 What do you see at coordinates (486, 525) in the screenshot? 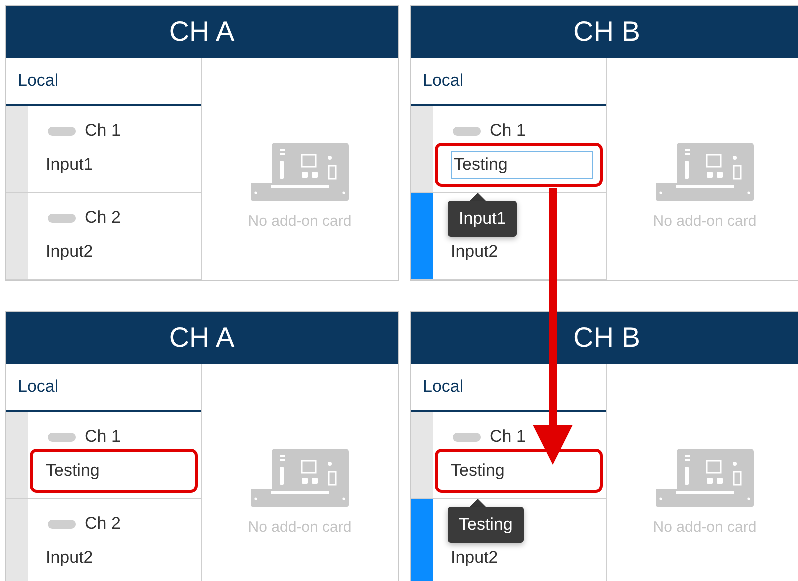
I see `tooltip: Testing` at bounding box center [486, 525].